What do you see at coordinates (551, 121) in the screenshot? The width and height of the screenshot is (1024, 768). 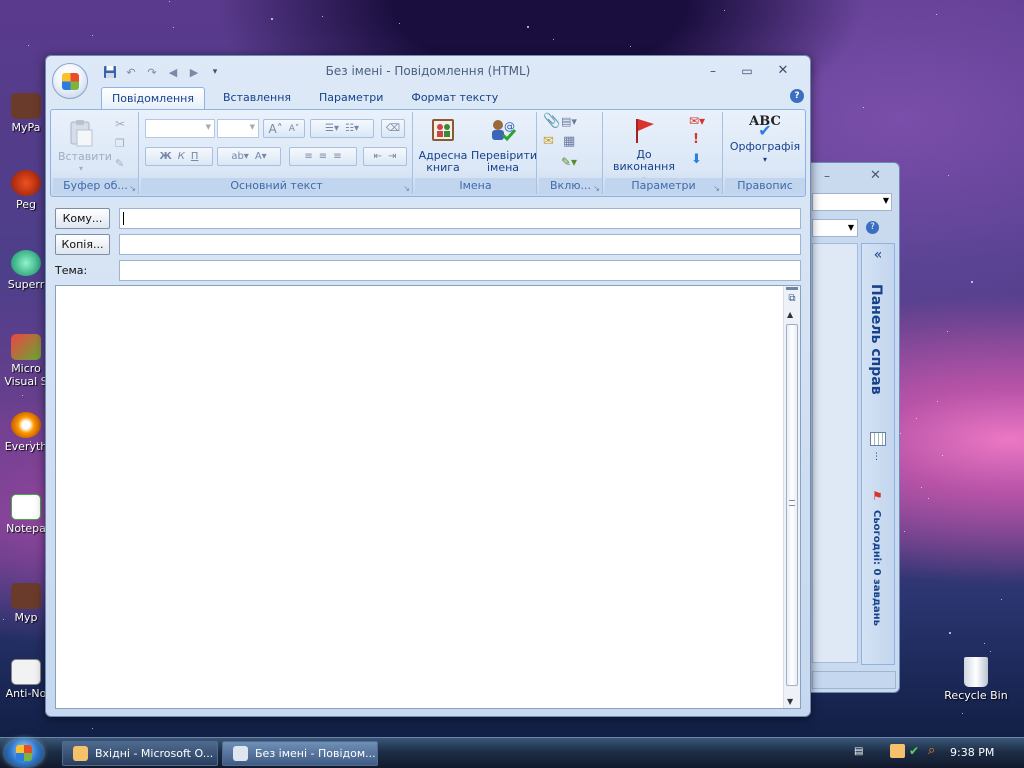 I see `attach-file-icon: 📎` at bounding box center [551, 121].